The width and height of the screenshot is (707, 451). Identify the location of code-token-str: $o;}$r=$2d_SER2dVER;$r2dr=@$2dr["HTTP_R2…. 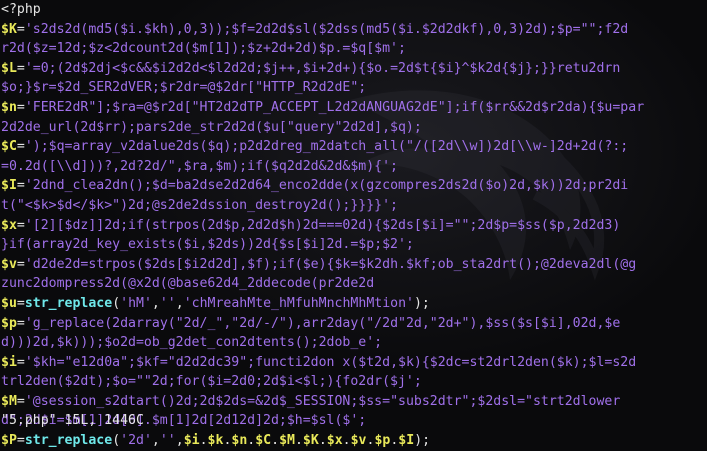
(184, 88).